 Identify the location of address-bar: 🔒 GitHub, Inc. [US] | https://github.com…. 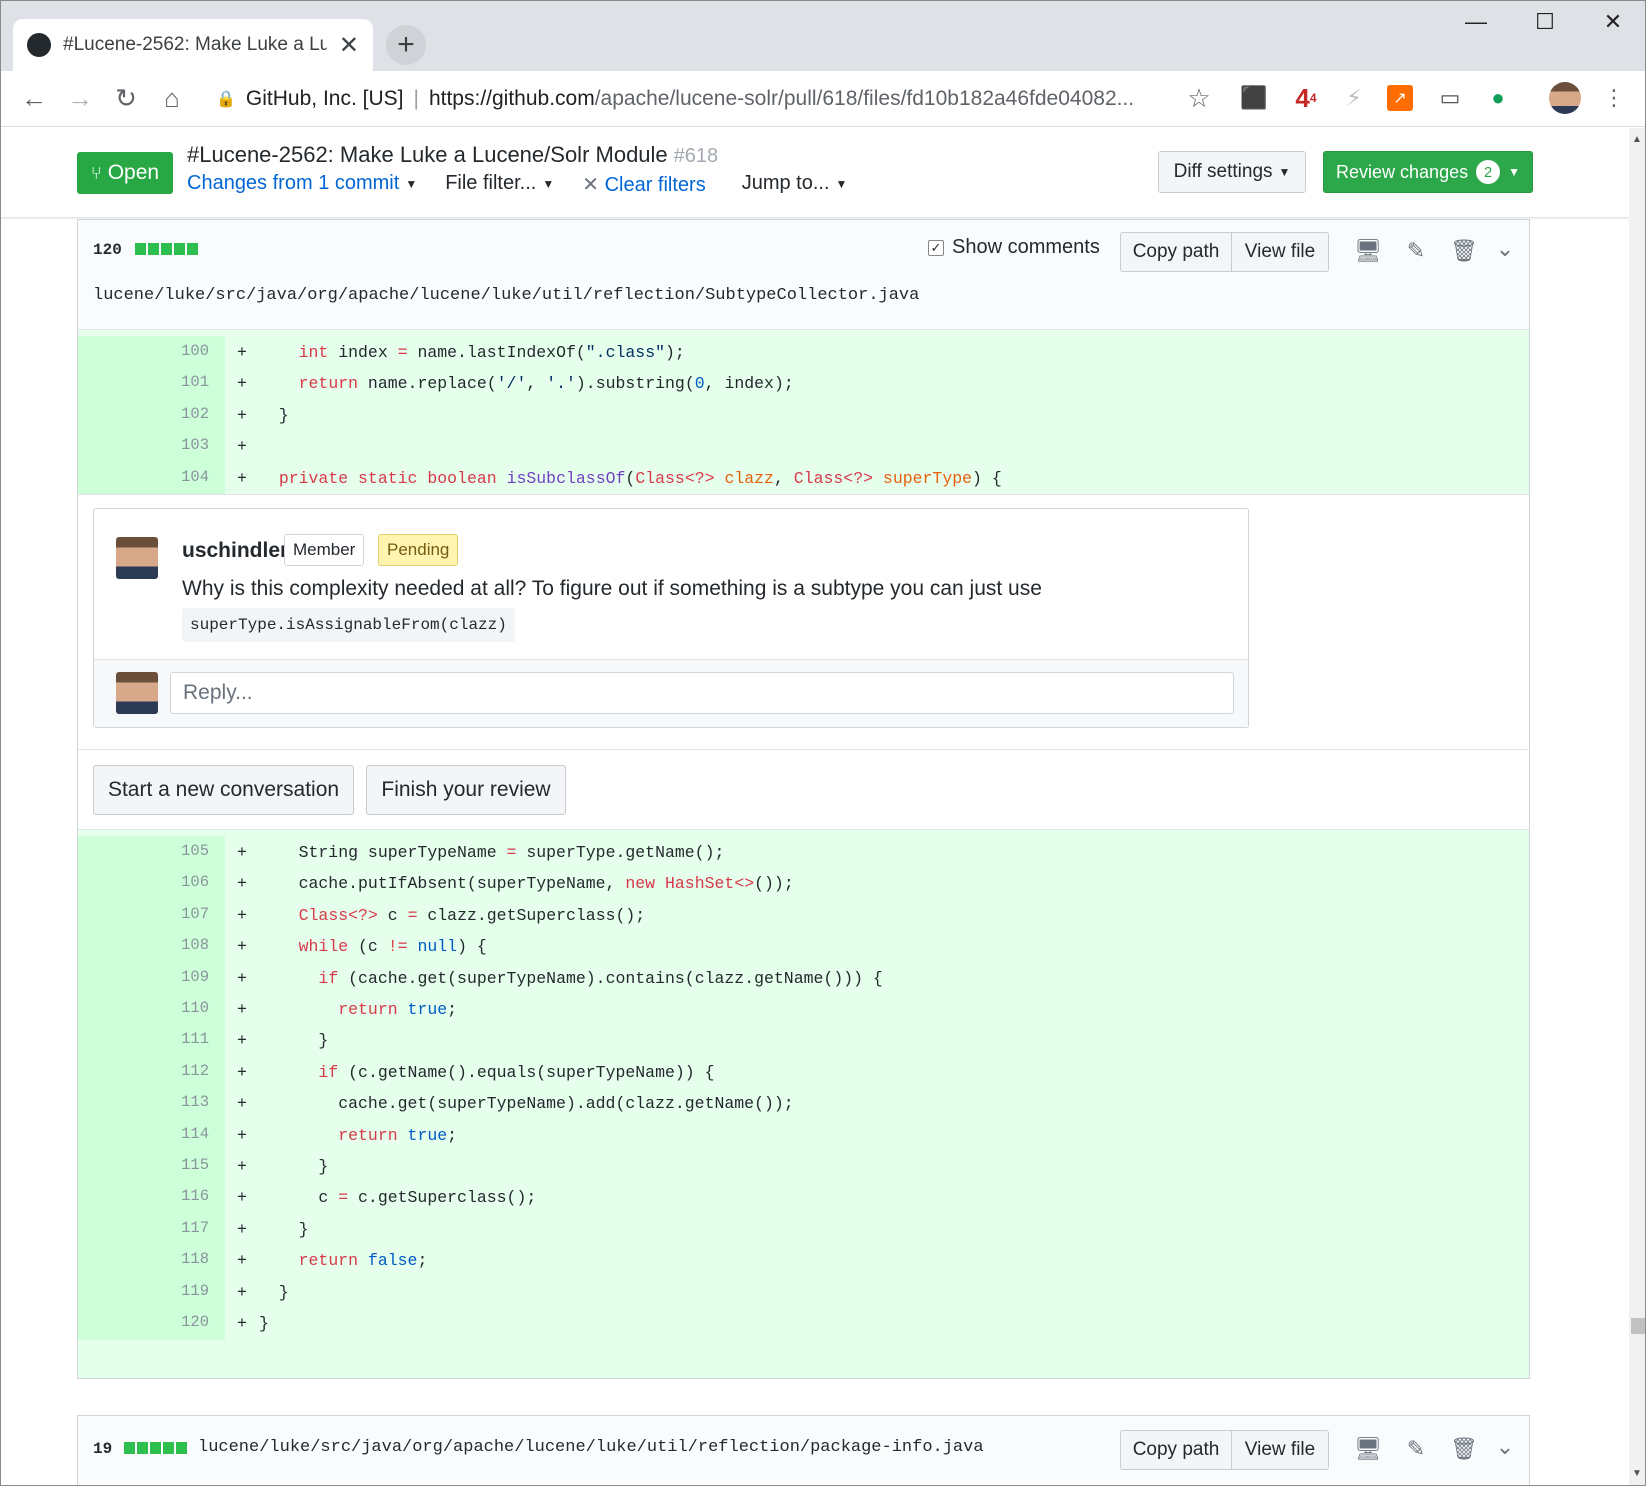
(716, 99).